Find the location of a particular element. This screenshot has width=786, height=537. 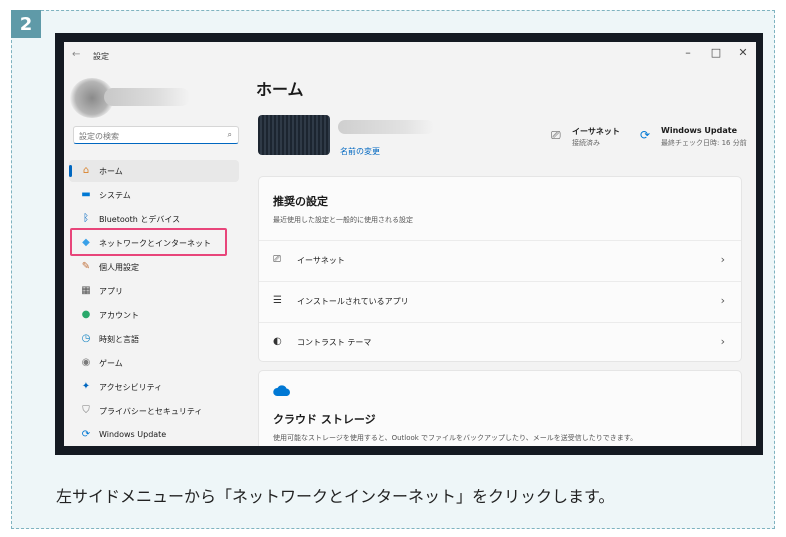

back-arrow-icon: ← is located at coordinates (76, 54).